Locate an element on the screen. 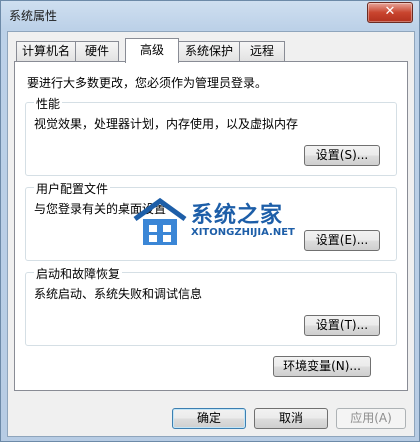 The width and height of the screenshot is (420, 442). close-icon: ✕ is located at coordinates (390, 11).